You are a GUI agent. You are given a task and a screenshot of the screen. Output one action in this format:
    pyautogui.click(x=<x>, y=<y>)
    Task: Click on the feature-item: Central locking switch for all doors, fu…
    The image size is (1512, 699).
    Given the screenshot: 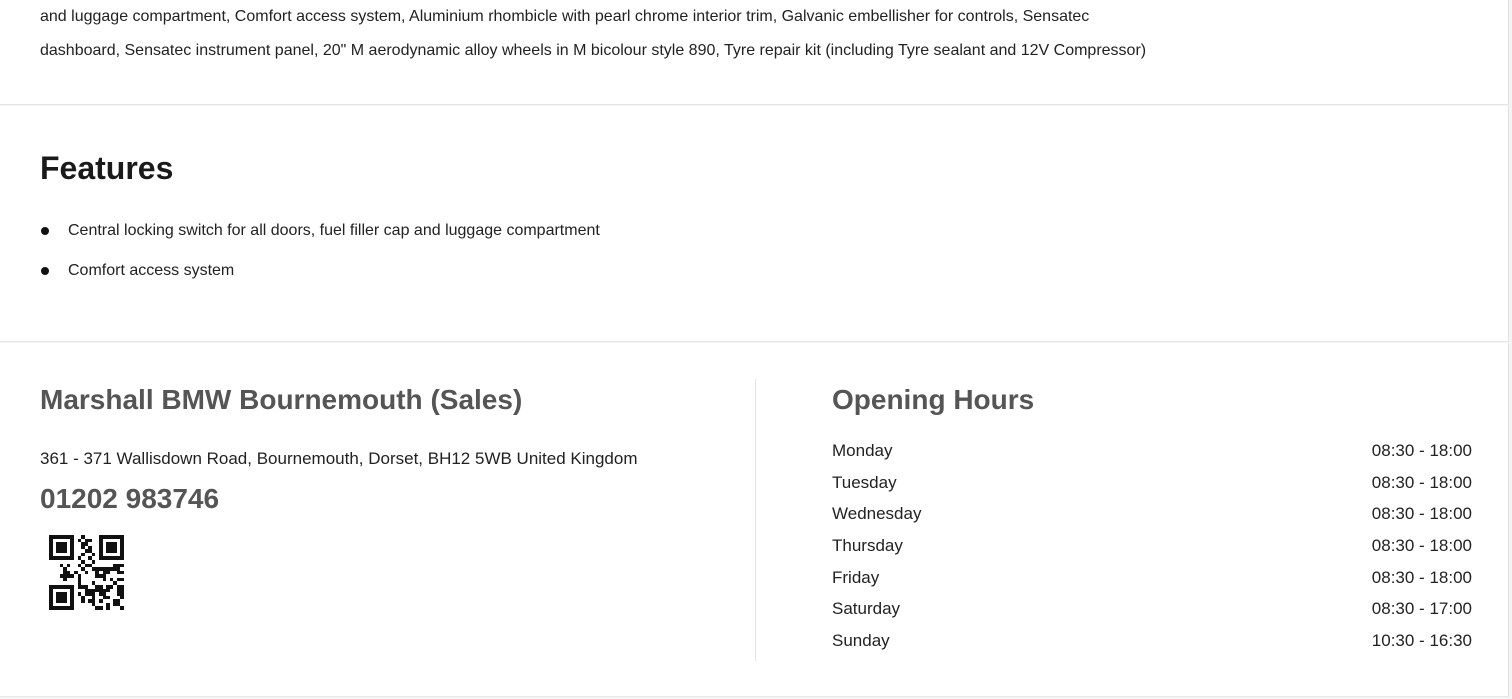 What is the action you would take?
    pyautogui.click(x=320, y=231)
    